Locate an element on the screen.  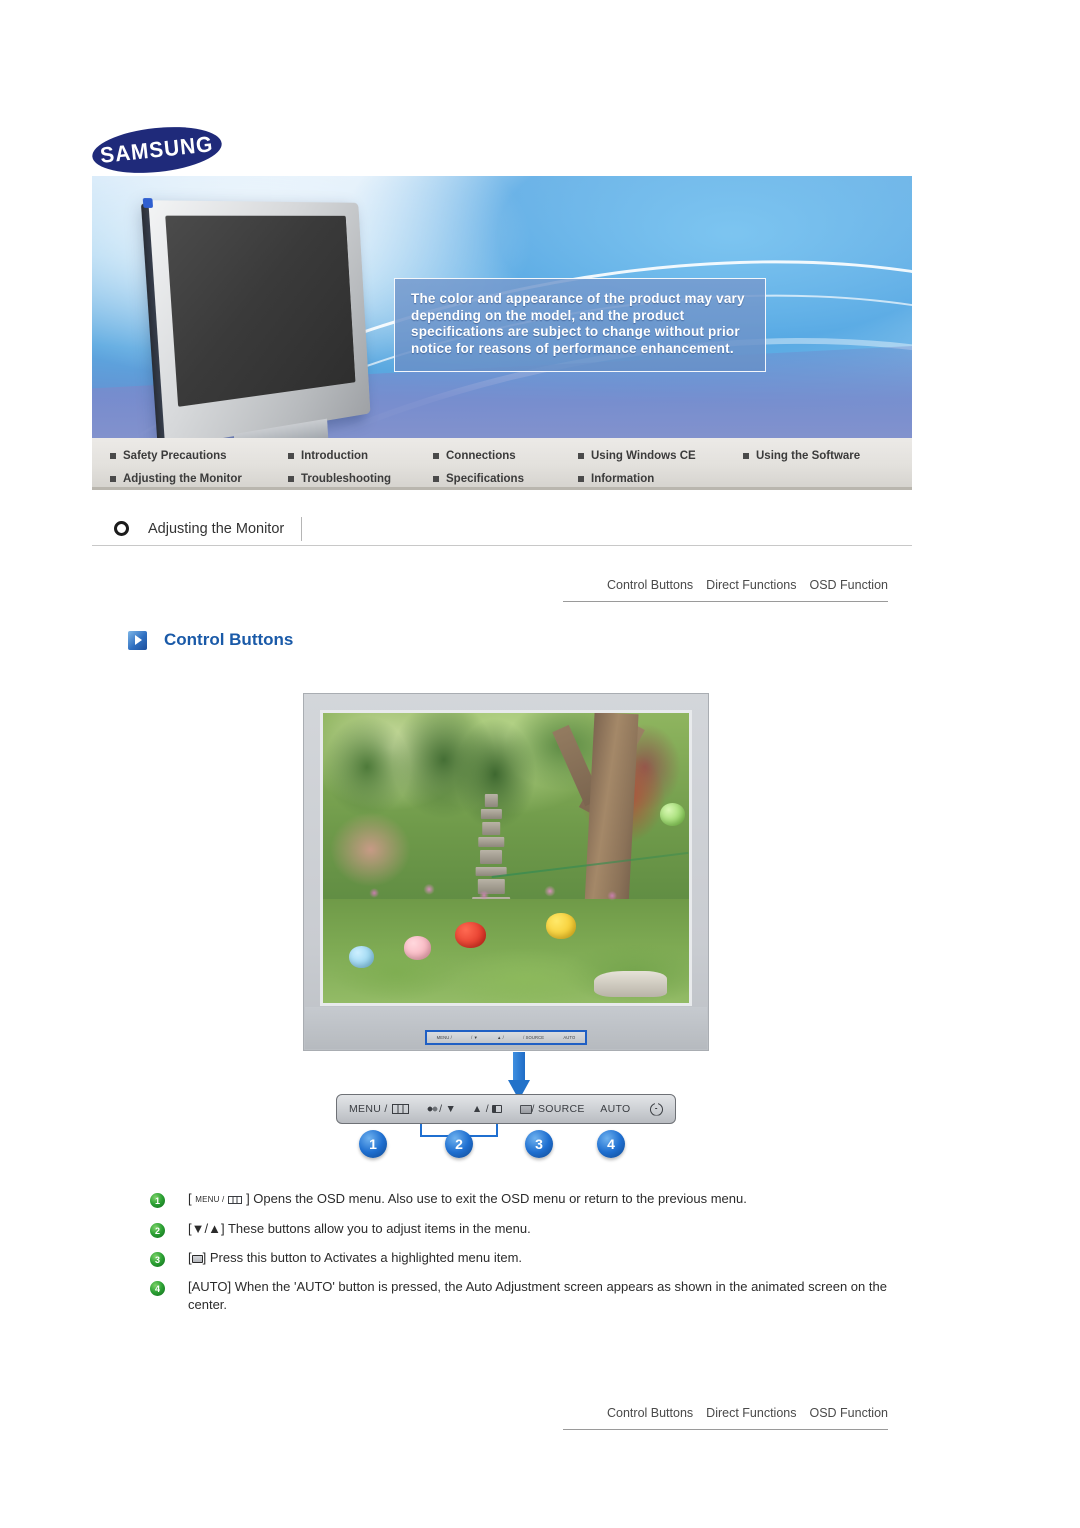
list-badge-2: 2 is located at coordinates (157, 1230).